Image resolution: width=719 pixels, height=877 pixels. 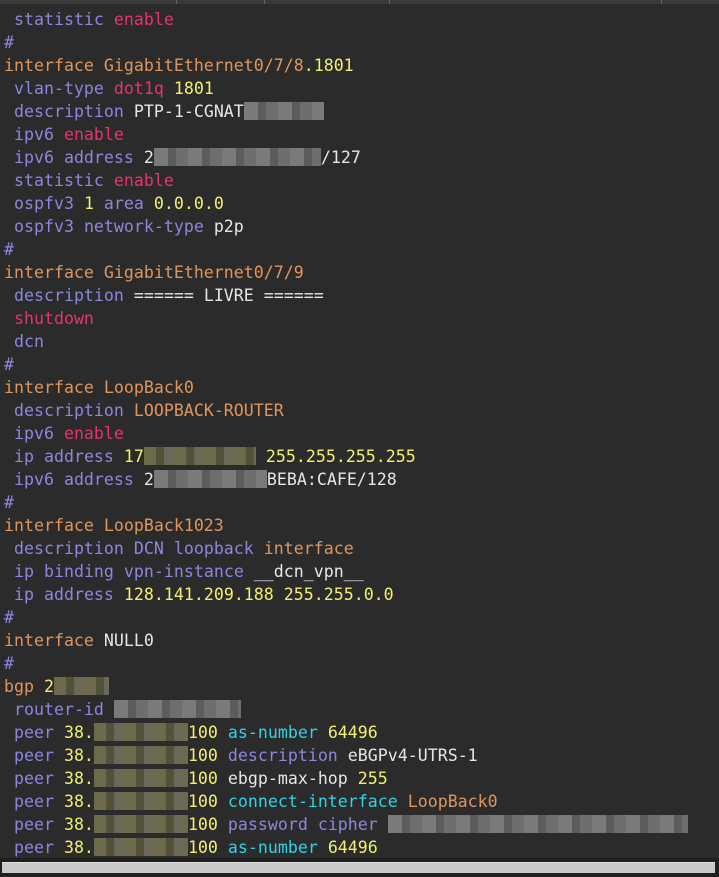 What do you see at coordinates (64, 88) in the screenshot?
I see `code-token: vlan-type` at bounding box center [64, 88].